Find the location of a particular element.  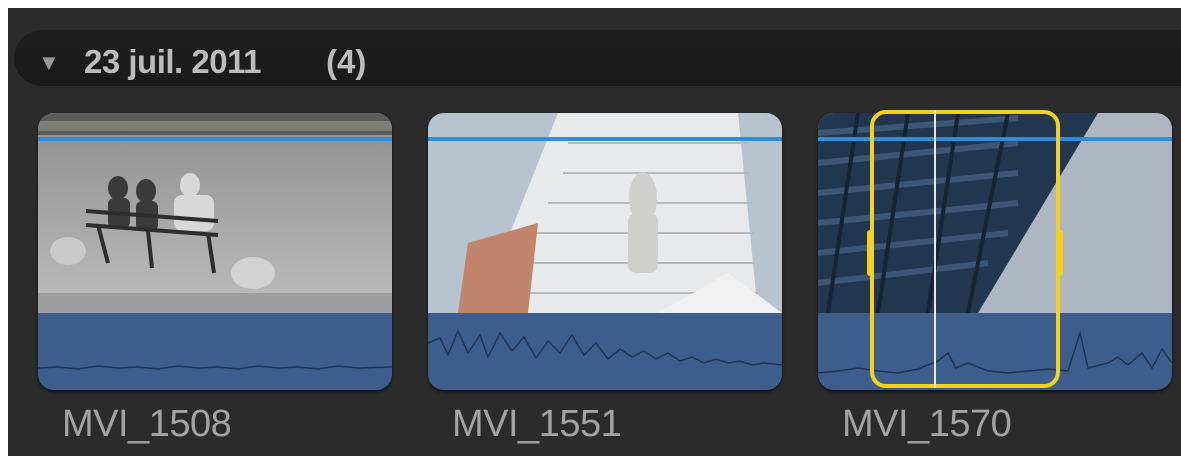

skimmer-playhead is located at coordinates (935, 249).